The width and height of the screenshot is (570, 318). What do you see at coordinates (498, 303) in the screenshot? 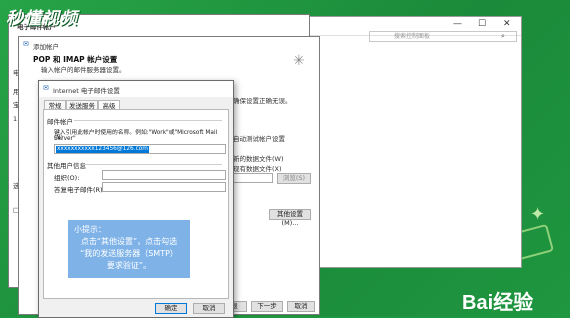
I see `baidu-watermark: Bai经验` at bounding box center [498, 303].